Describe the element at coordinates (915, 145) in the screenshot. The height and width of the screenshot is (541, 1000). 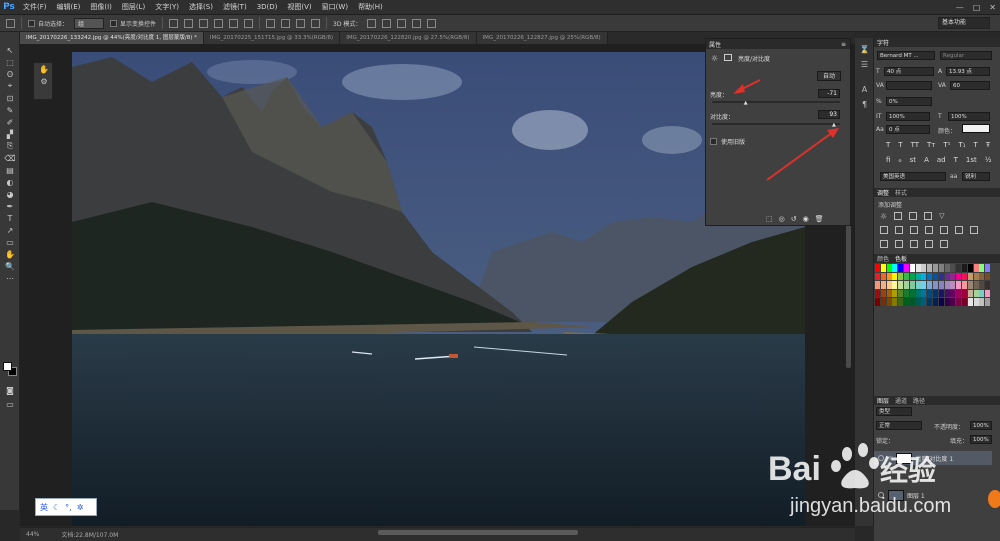
I see `glyph-button: TT` at that location.